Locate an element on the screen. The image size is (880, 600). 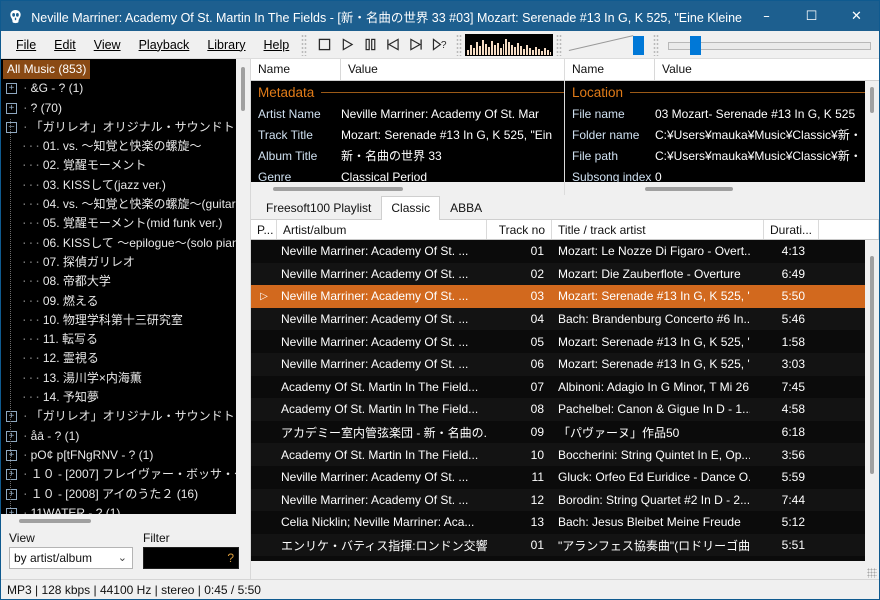
maximize-button: ☐ is located at coordinates (811, 16).